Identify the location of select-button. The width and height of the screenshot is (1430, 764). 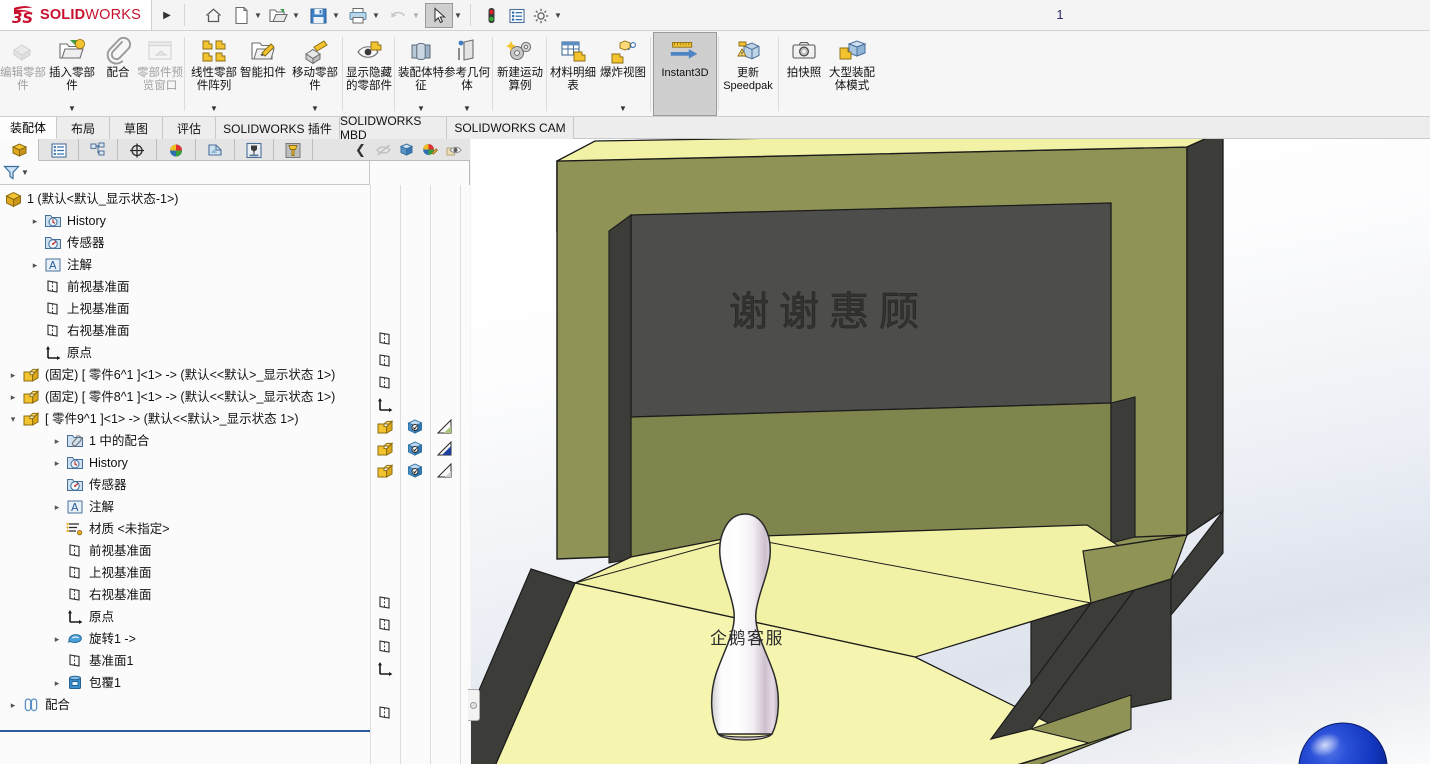
(439, 15).